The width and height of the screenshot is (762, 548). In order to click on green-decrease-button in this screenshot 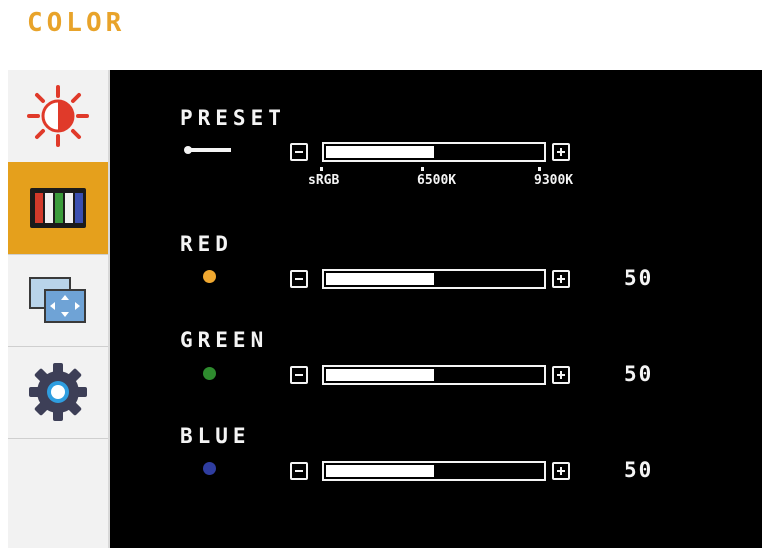, I will do `click(299, 375)`.